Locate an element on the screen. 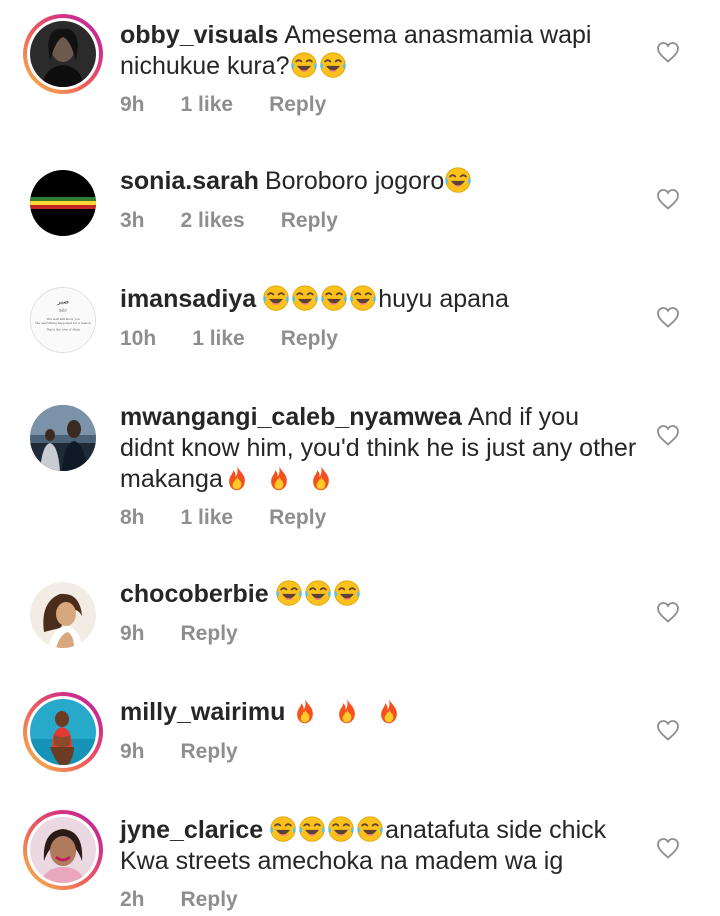 This screenshot has height=916, width=720. comment-username: jyne_clarice is located at coordinates (191, 830).